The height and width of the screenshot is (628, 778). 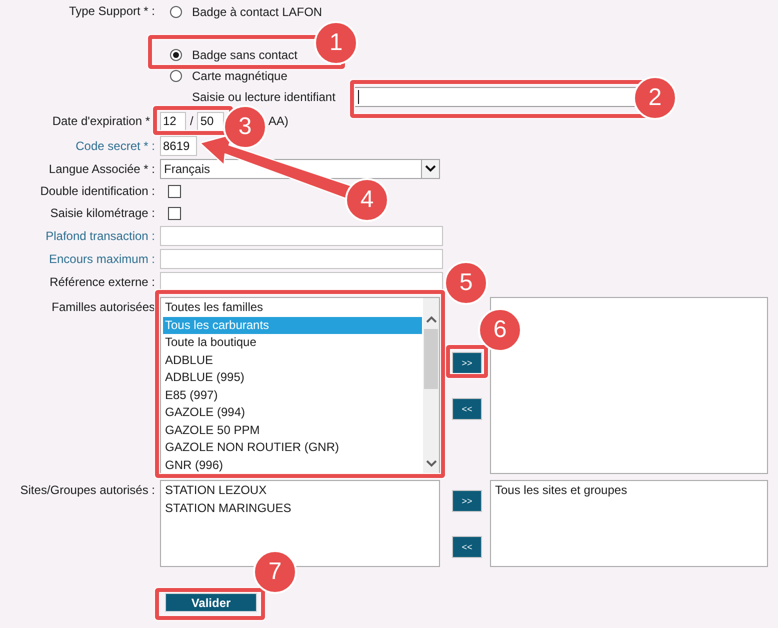 What do you see at coordinates (292, 343) in the screenshot?
I see `list-item: Toute la boutique` at bounding box center [292, 343].